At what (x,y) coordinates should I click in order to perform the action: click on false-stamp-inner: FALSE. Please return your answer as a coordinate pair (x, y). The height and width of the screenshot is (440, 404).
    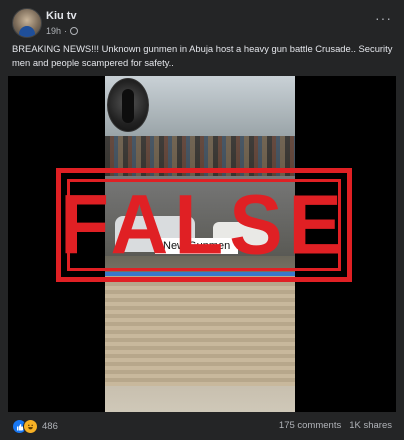
    Looking at the image, I should click on (201, 225).